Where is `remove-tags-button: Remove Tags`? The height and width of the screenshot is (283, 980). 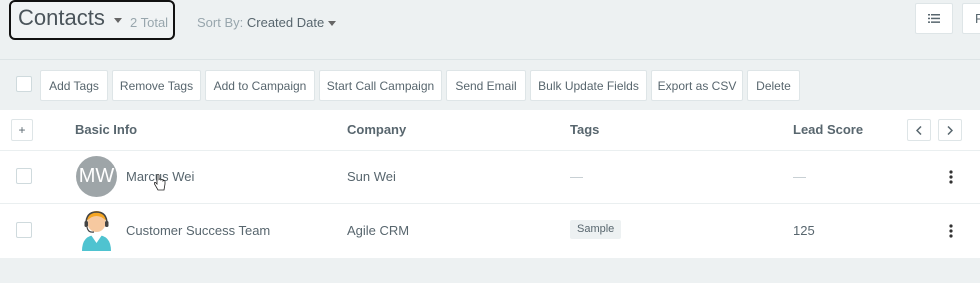
remove-tags-button: Remove Tags is located at coordinates (156, 85).